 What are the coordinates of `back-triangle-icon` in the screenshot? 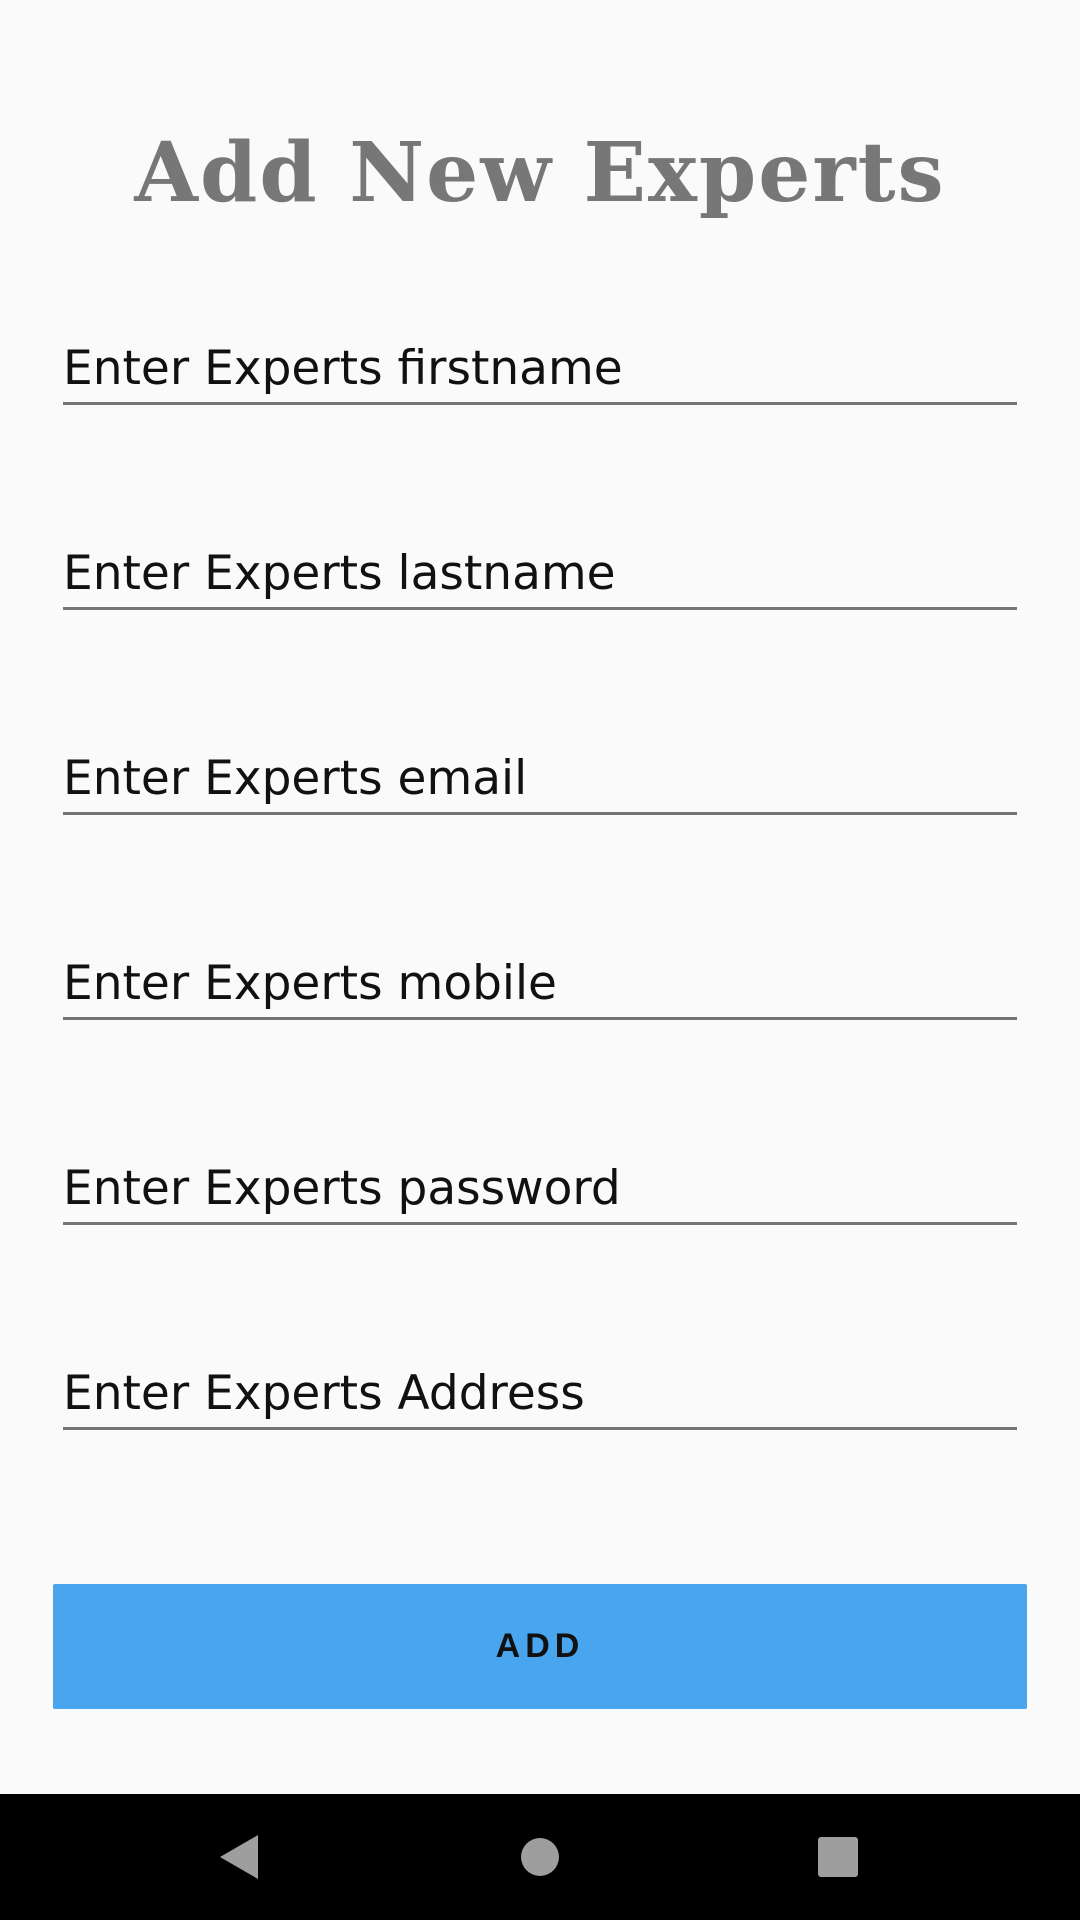 It's located at (239, 1857).